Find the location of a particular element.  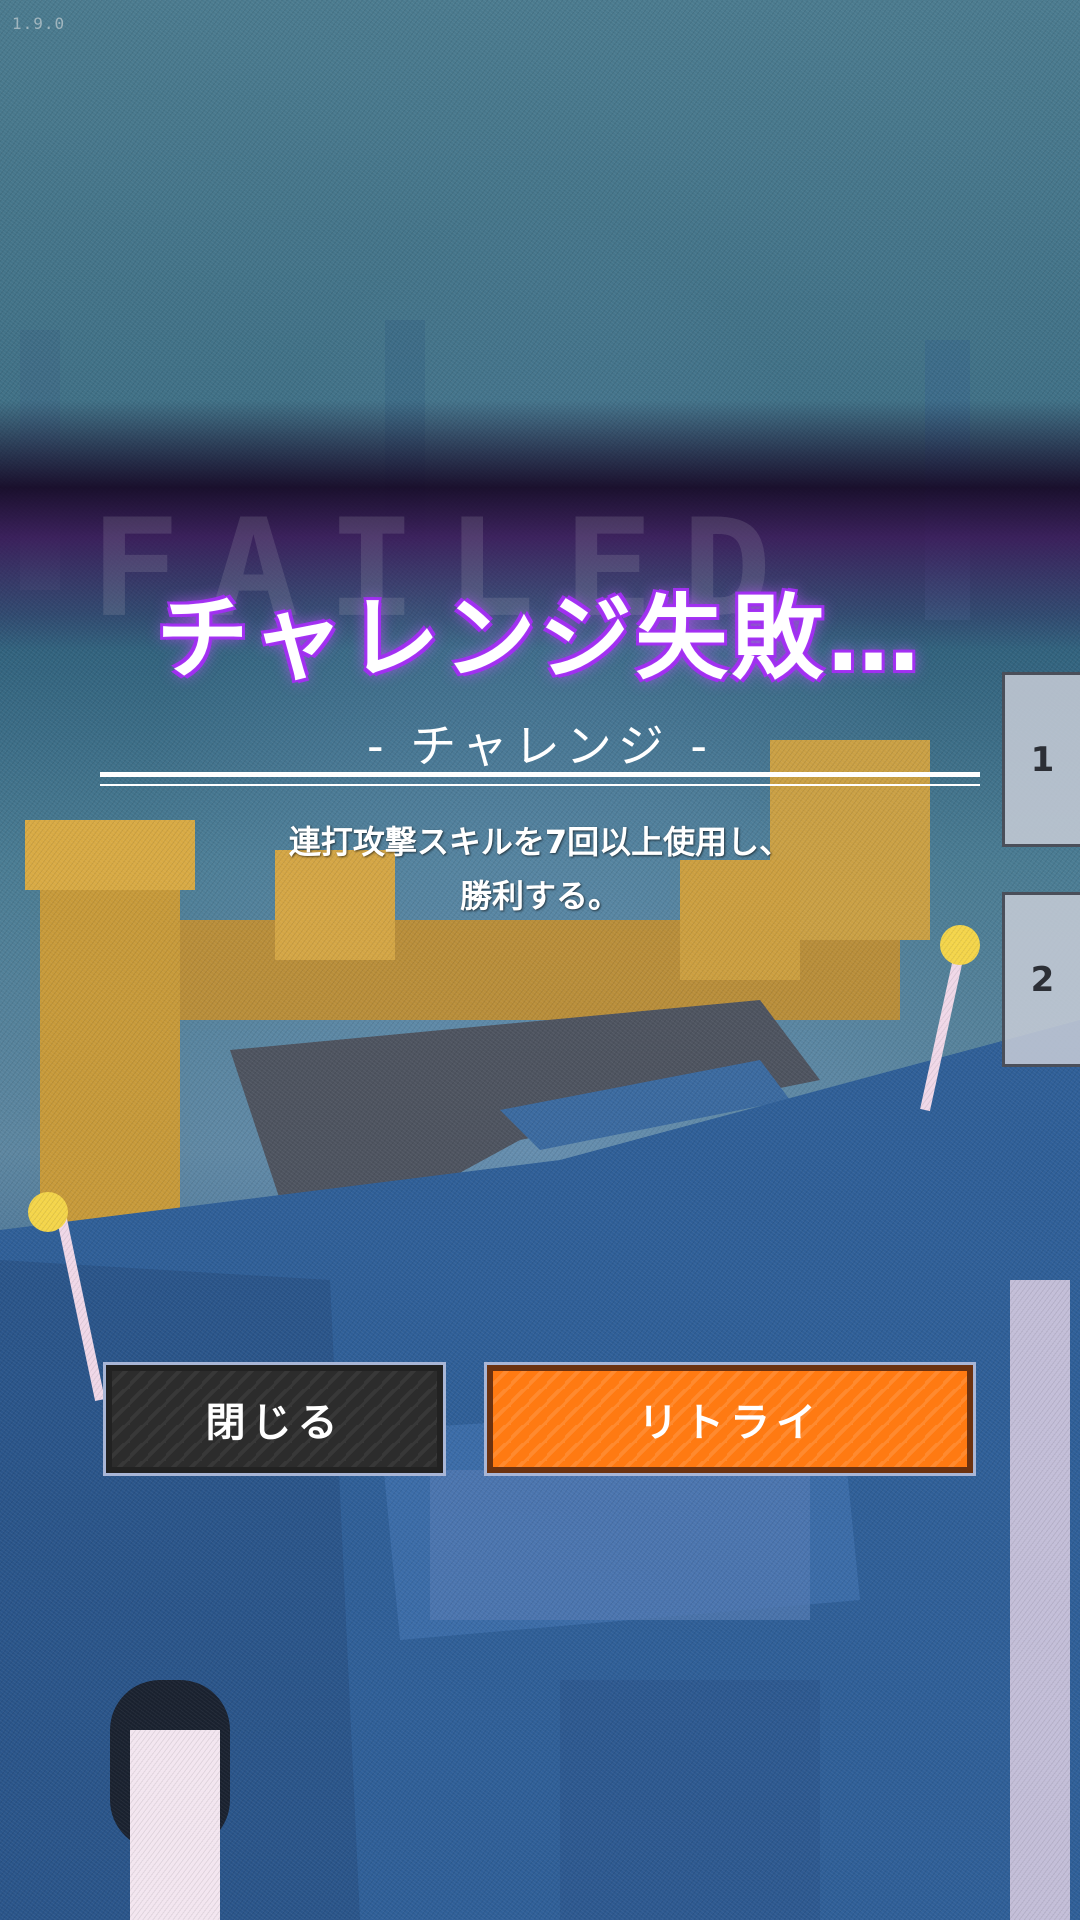

description-line-1: 連打攻撃スキルを7回以上使用し、 is located at coordinates (540, 842).